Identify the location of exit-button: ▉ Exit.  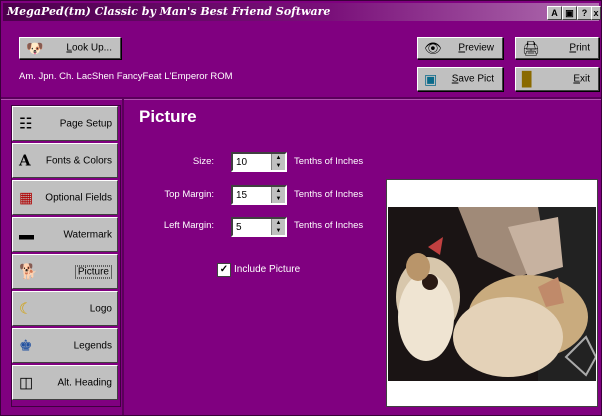
(557, 79).